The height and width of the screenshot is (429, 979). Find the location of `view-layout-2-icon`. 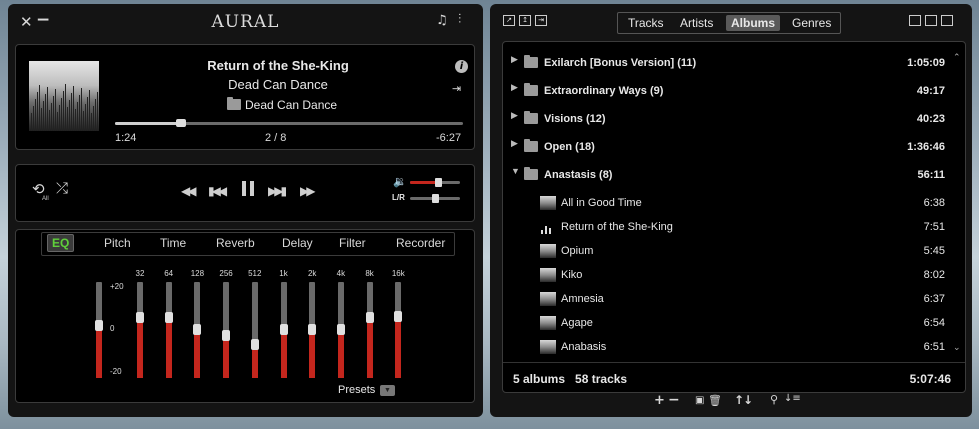

view-layout-2-icon is located at coordinates (931, 20).